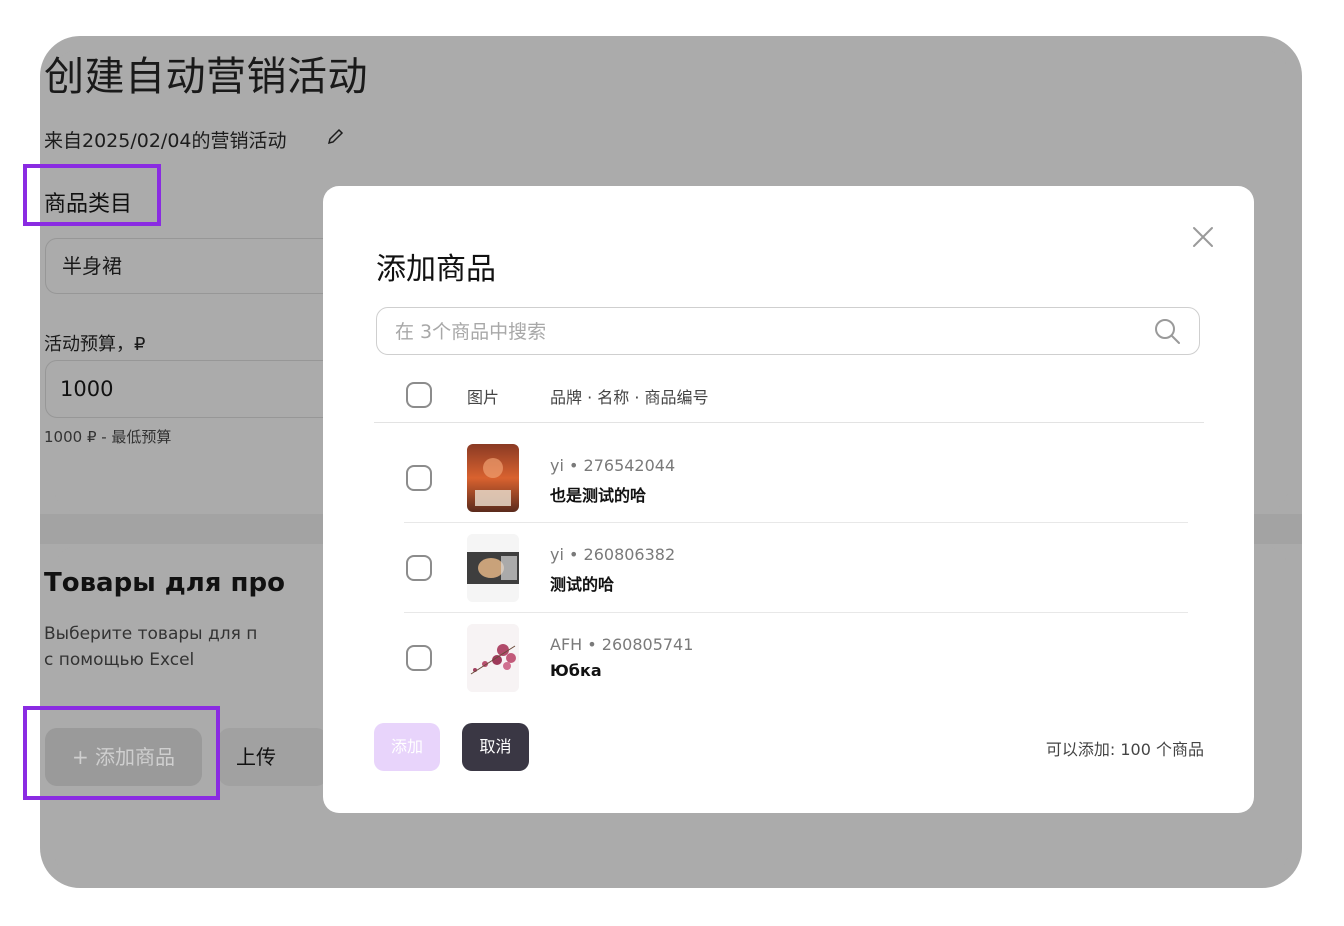 The height and width of the screenshot is (926, 1344). What do you see at coordinates (336, 136) in the screenshot?
I see `edit-pencil-icon` at bounding box center [336, 136].